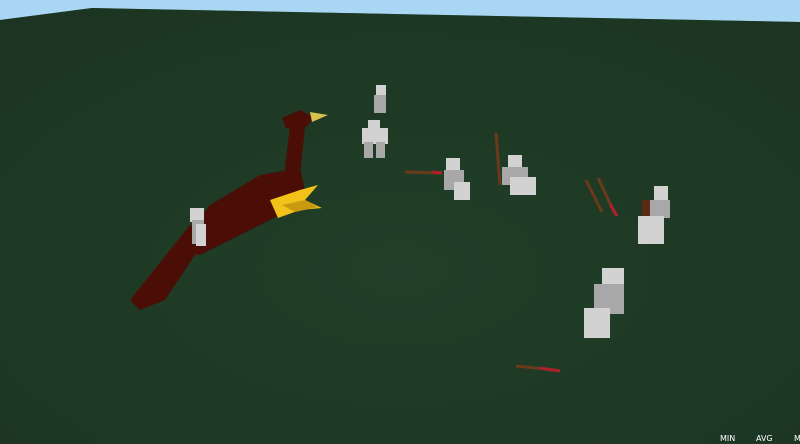  Describe the element at coordinates (797, 438) in the screenshot. I see `hud-max-label: M` at that location.